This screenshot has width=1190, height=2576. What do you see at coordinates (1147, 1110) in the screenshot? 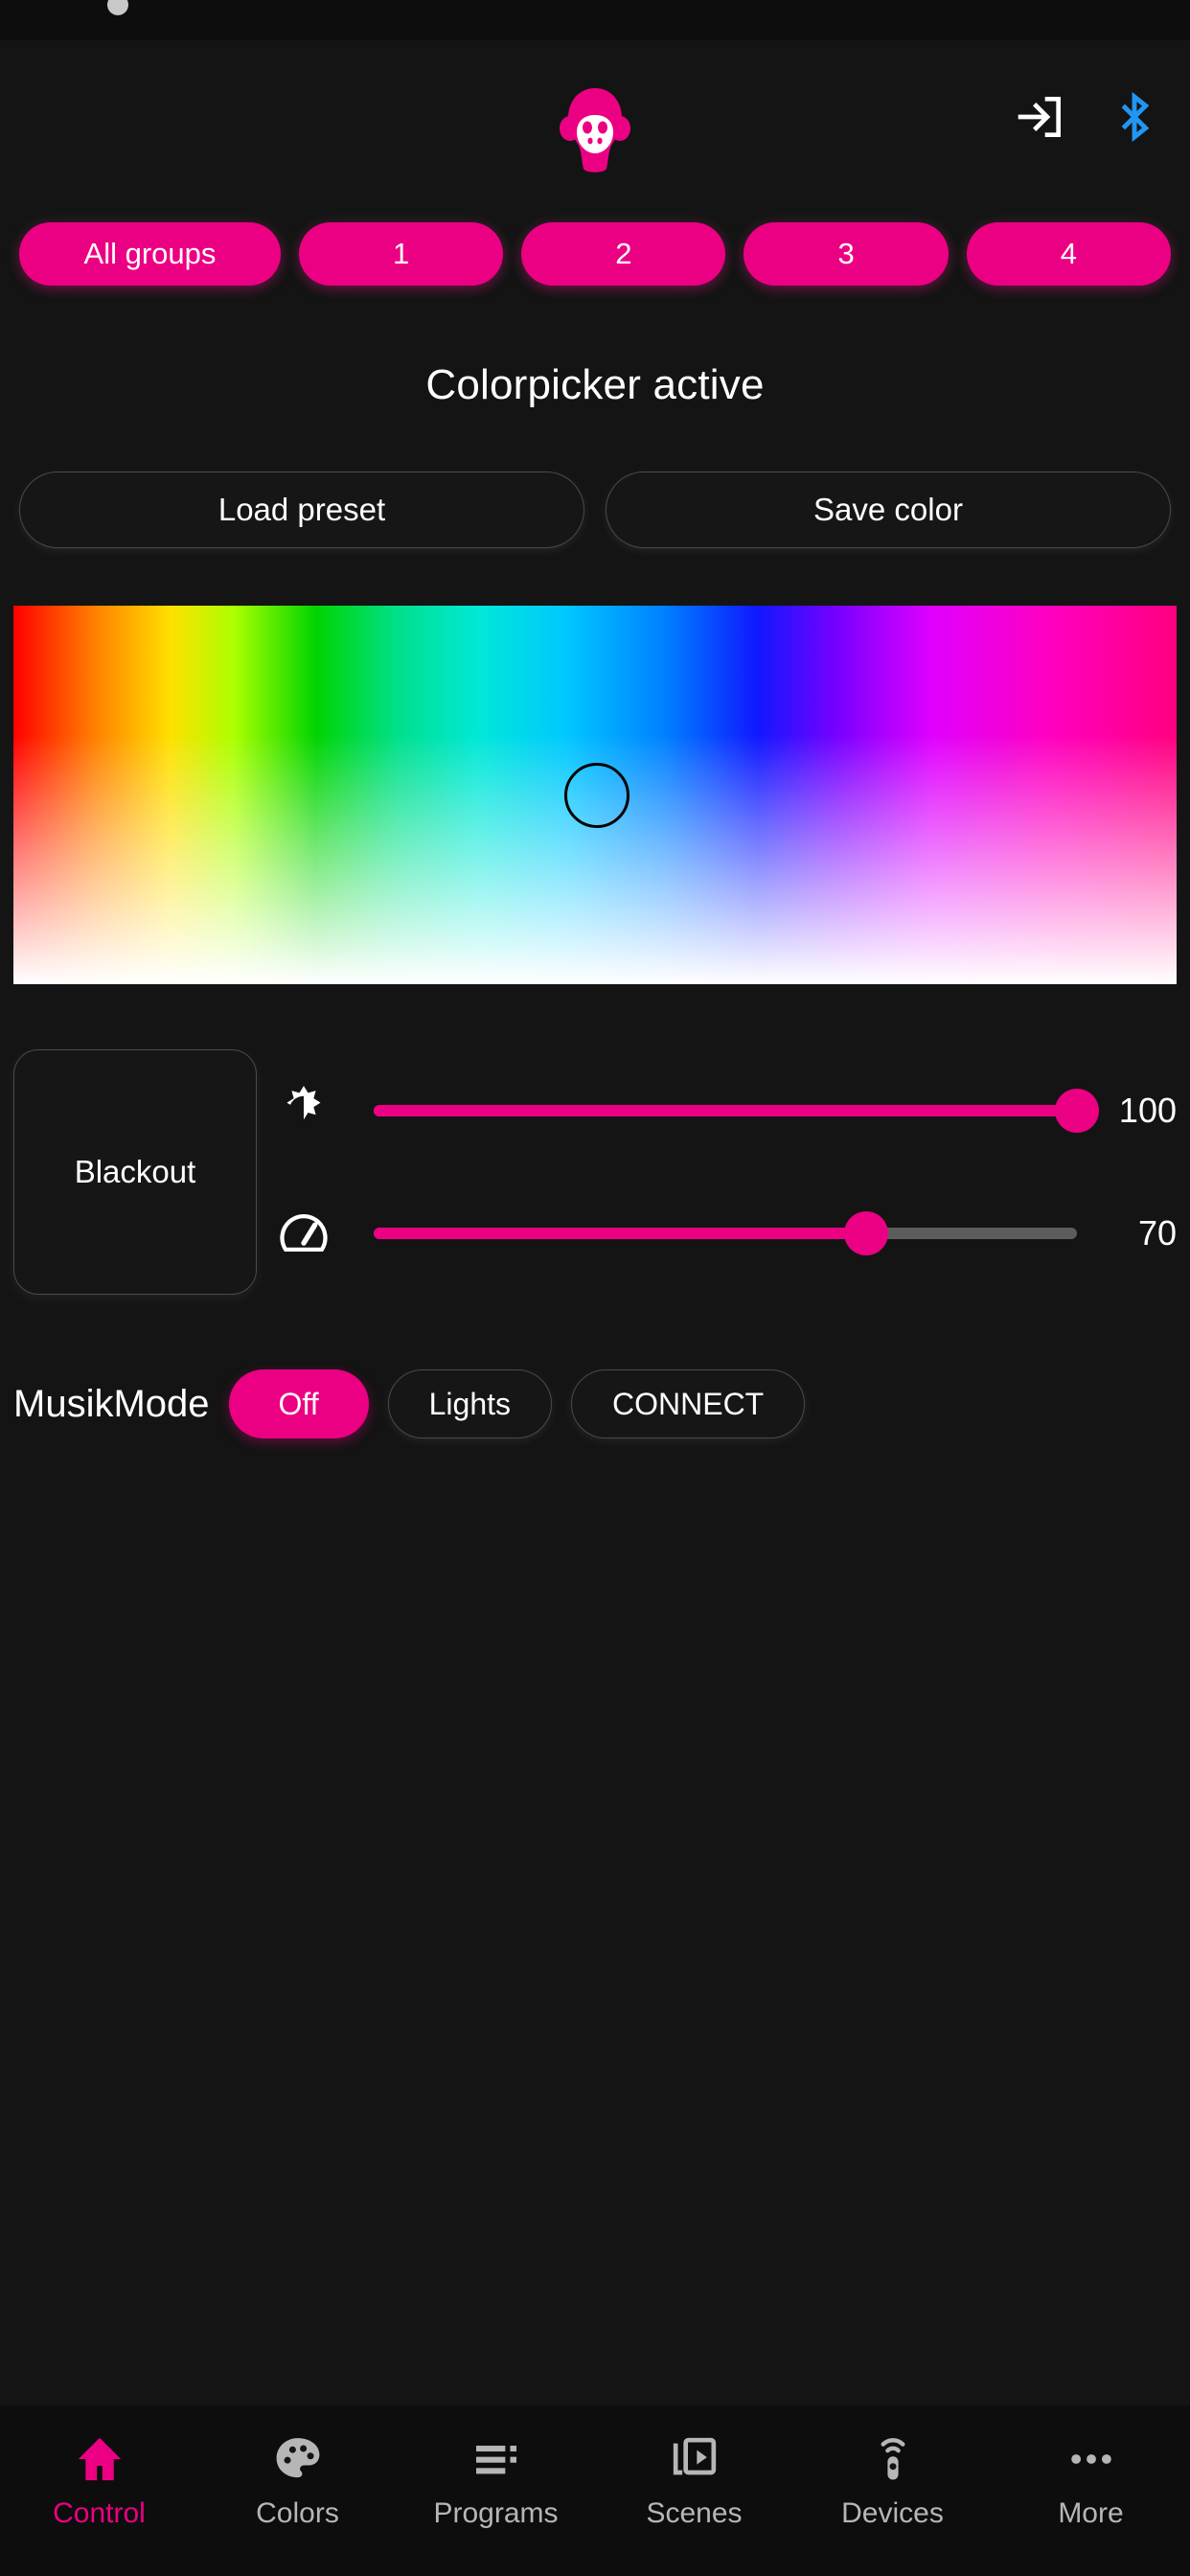
I see `brightness-value: 100` at bounding box center [1147, 1110].